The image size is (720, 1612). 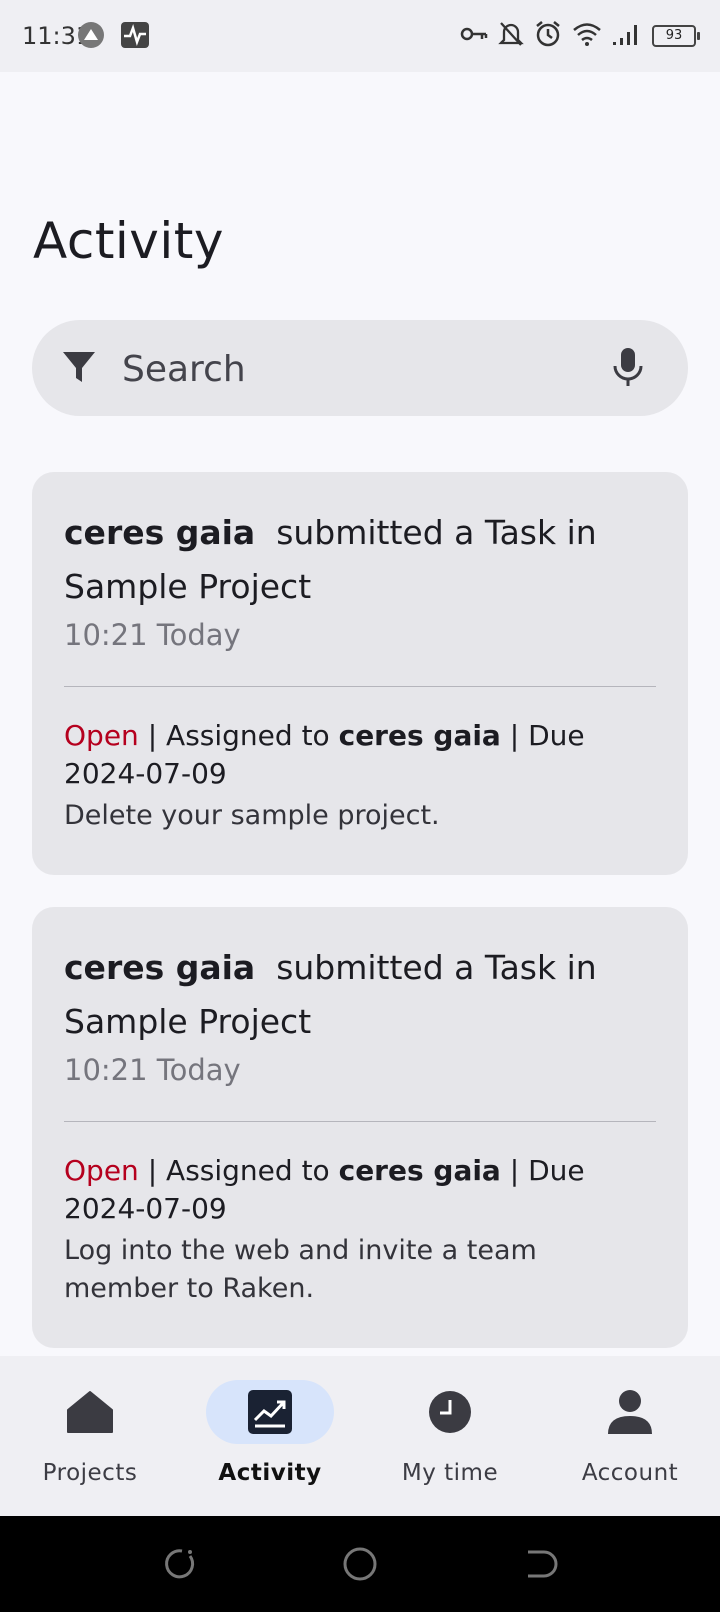 What do you see at coordinates (511, 36) in the screenshot?
I see `bell-off-icon` at bounding box center [511, 36].